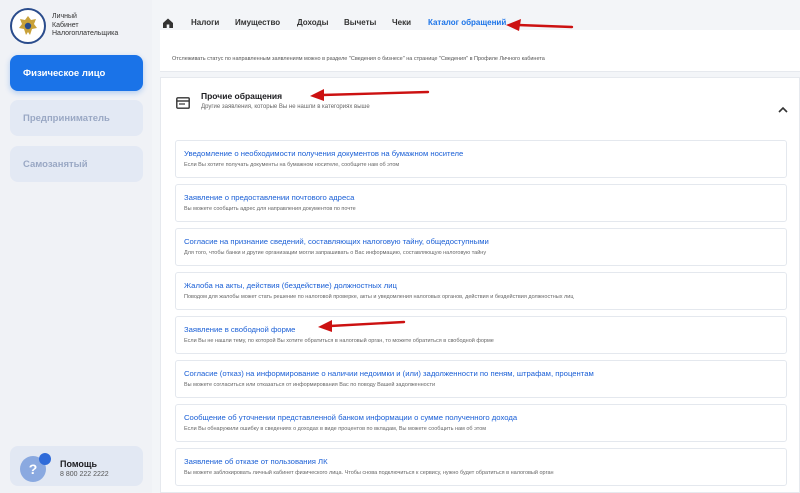 The width and height of the screenshot is (800, 493). I want to click on tab-property: Имущество, so click(257, 22).